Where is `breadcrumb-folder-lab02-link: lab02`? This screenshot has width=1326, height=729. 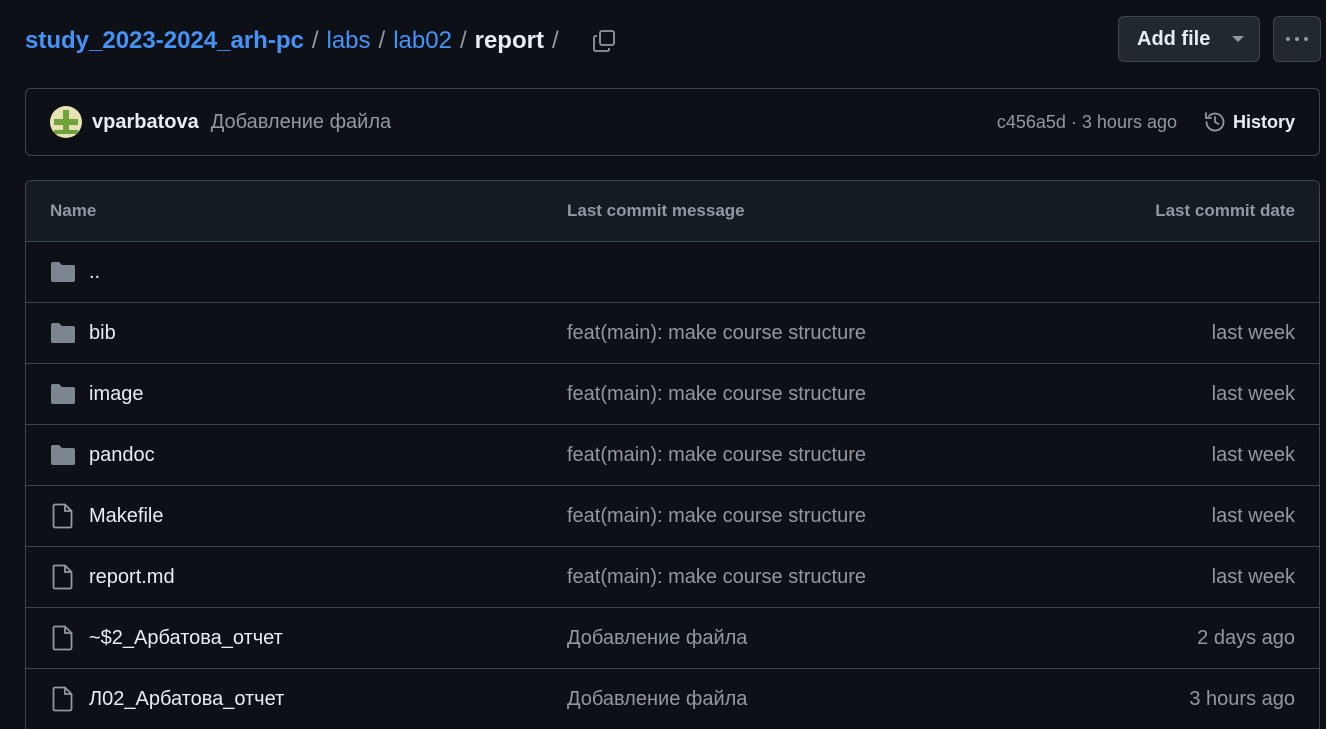 breadcrumb-folder-lab02-link: lab02 is located at coordinates (422, 41).